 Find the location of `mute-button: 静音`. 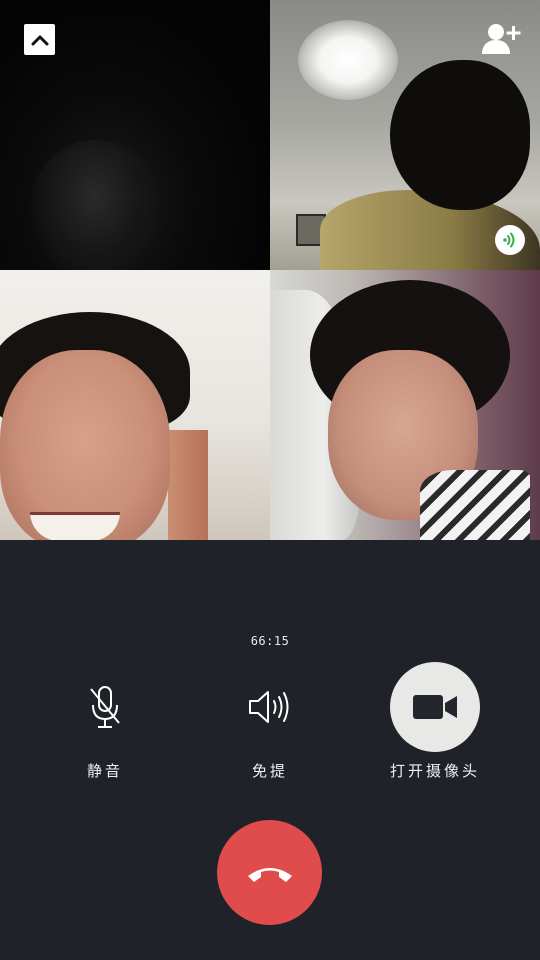

mute-button: 静音 is located at coordinates (105, 727).